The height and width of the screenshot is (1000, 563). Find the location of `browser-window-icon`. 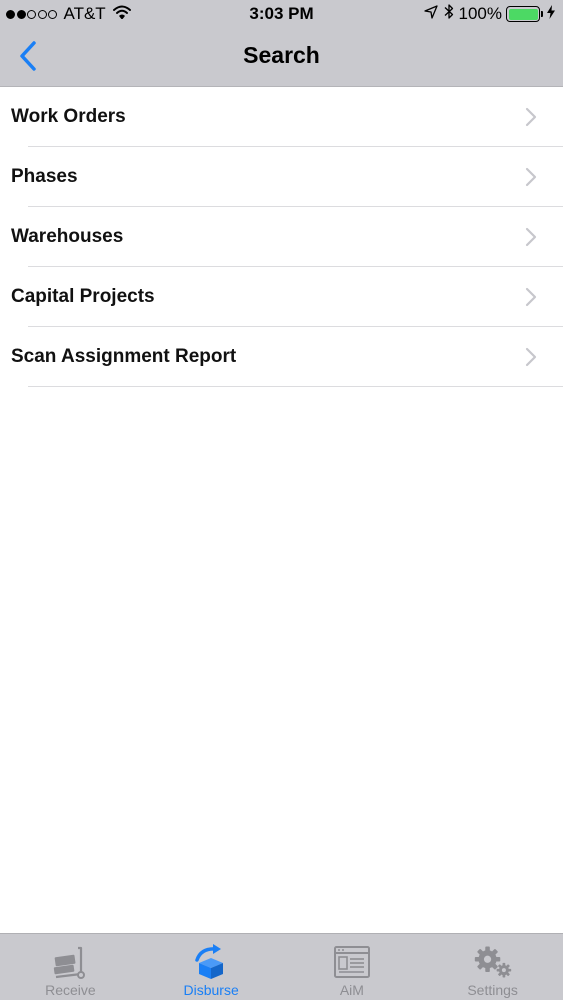

browser-window-icon is located at coordinates (352, 962).